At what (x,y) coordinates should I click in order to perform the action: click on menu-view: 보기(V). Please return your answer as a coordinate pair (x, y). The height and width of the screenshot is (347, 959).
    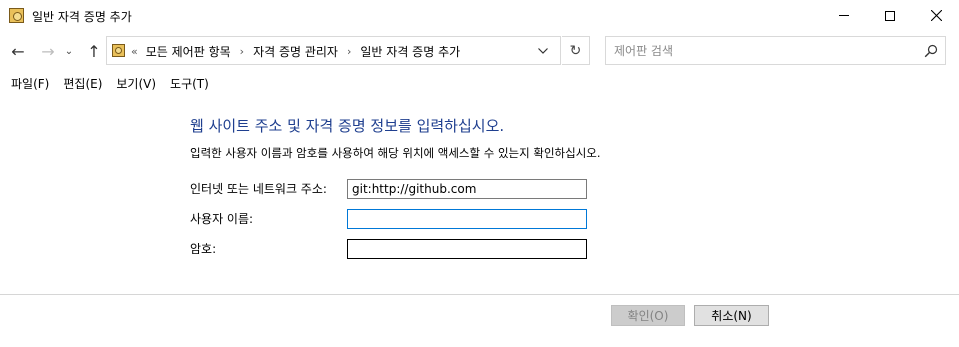
    Looking at the image, I should click on (136, 83).